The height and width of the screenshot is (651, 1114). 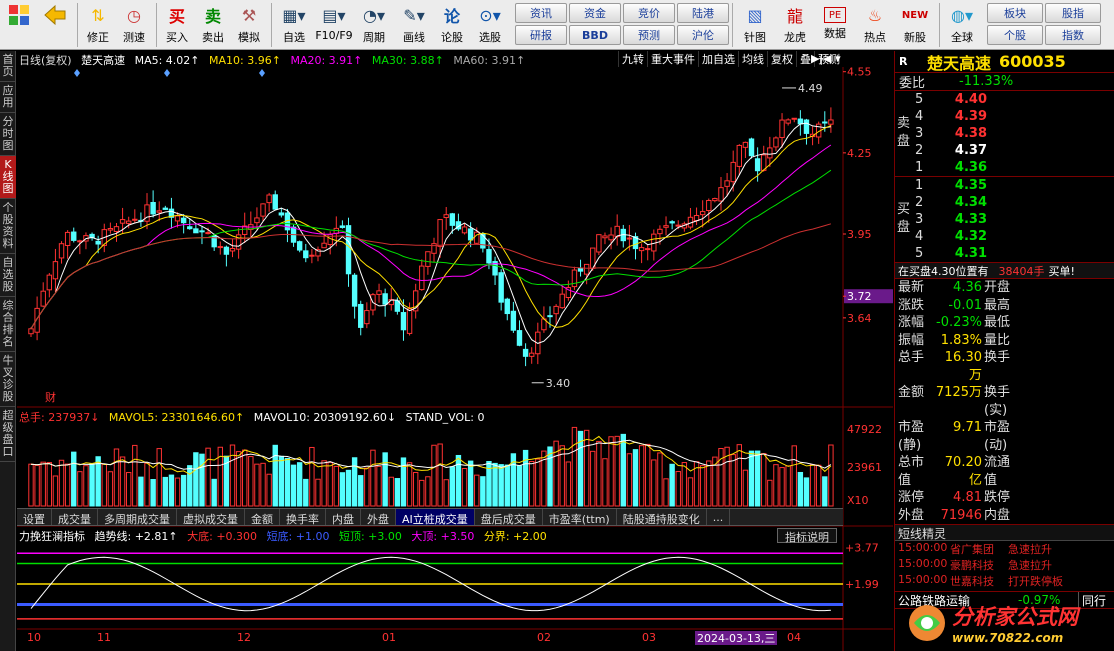 I want to click on indicator-tab-9: 盘后成交量, so click(x=509, y=517).